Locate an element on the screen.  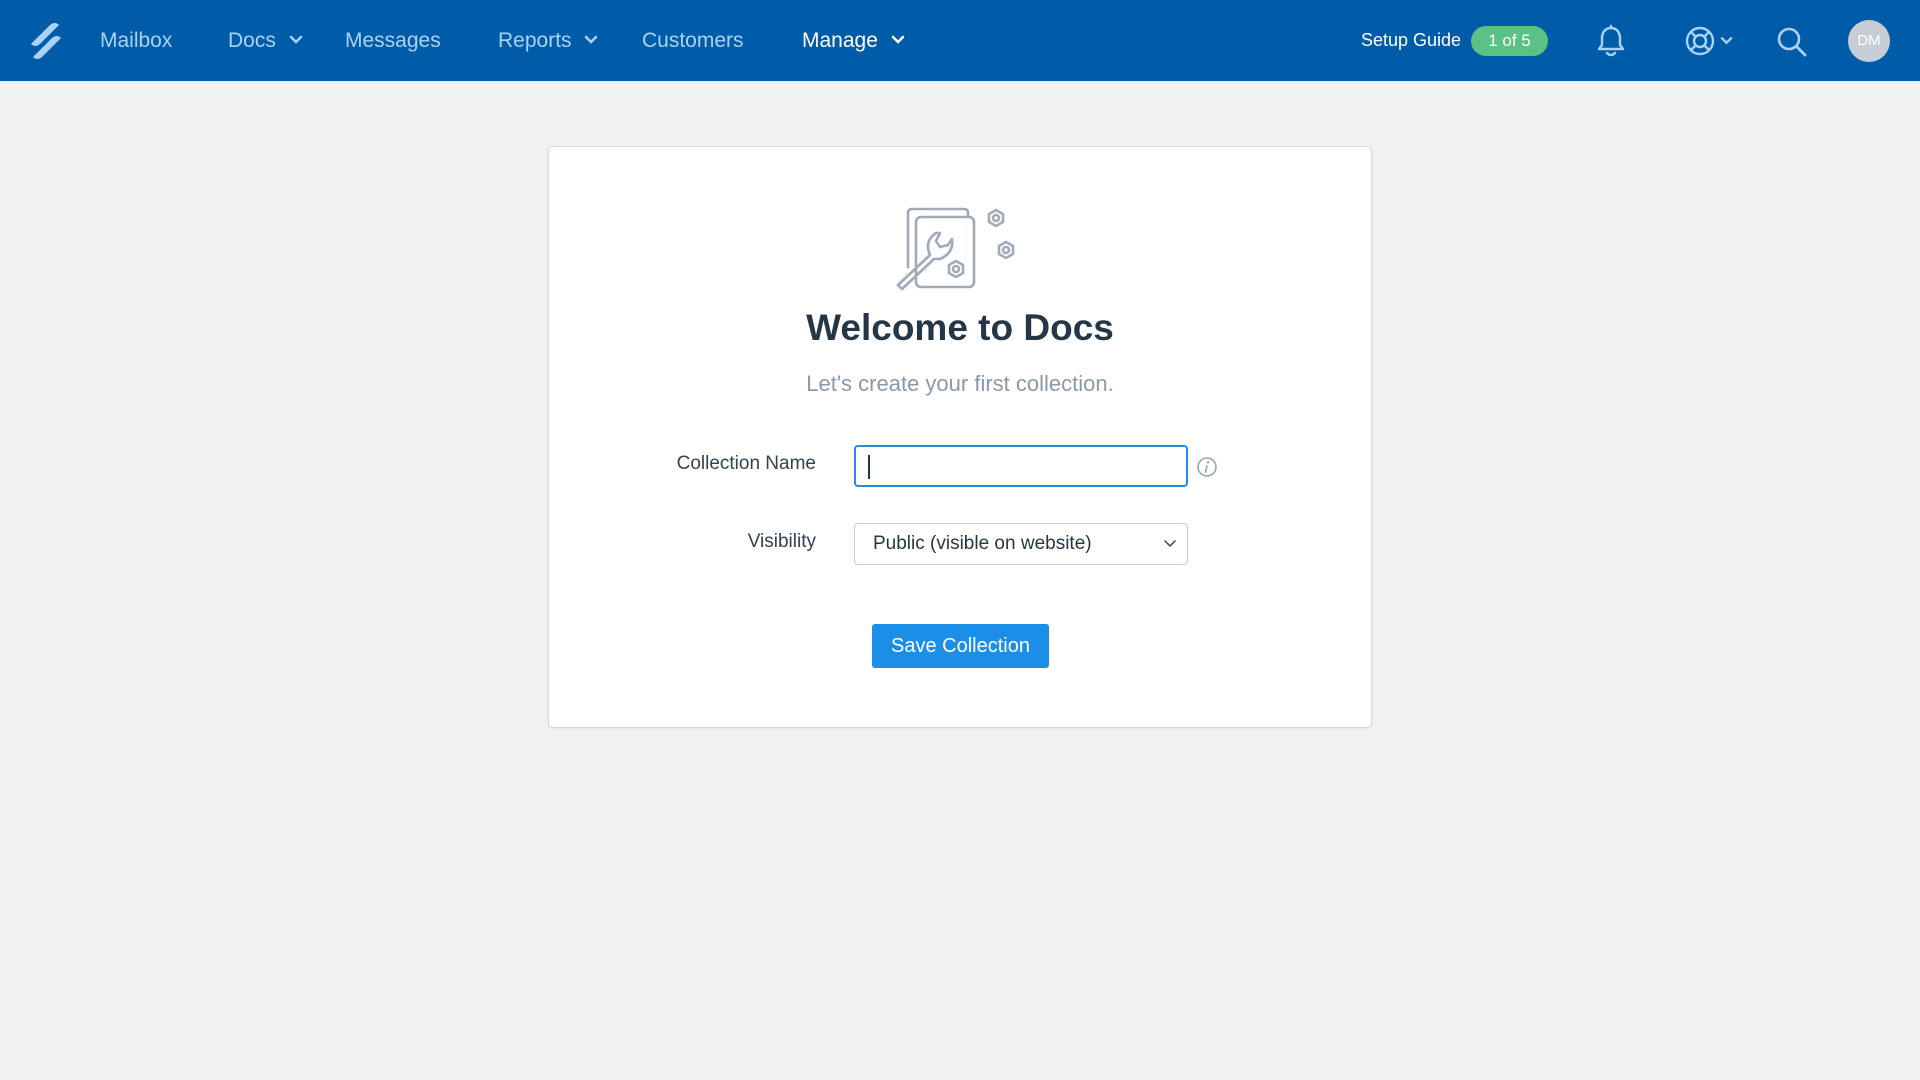
nav-item-docs: Docs is located at coordinates (265, 40).